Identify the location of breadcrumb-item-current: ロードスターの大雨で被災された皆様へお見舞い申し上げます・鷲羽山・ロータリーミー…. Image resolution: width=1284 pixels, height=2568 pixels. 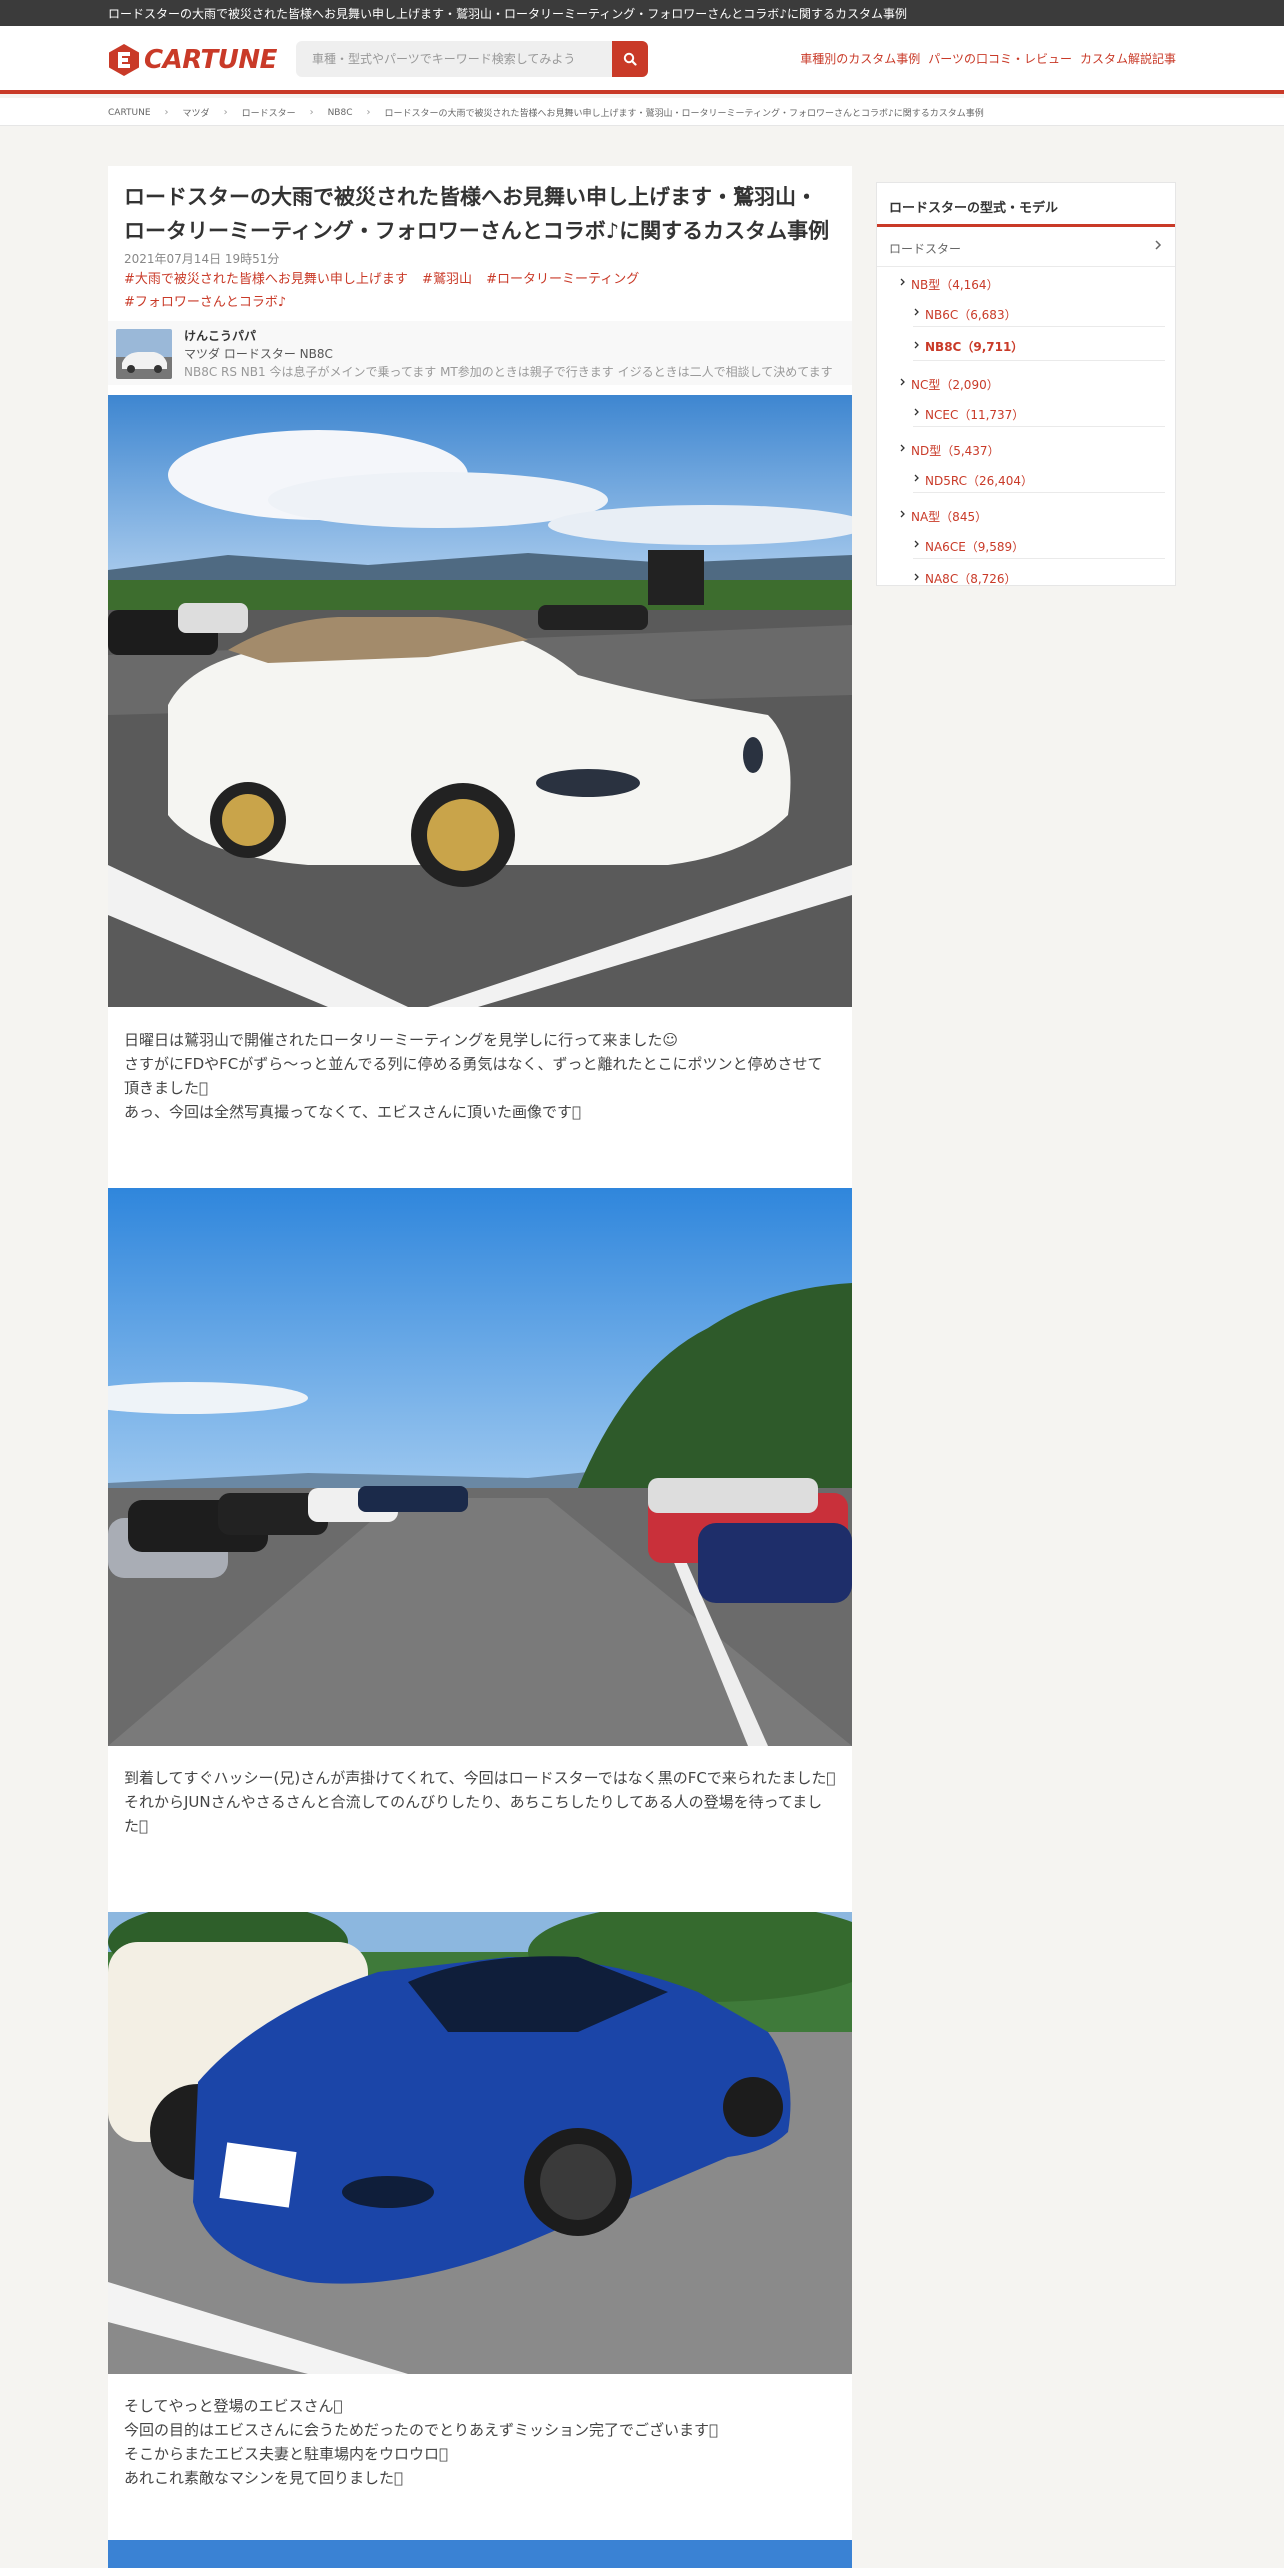
(684, 114).